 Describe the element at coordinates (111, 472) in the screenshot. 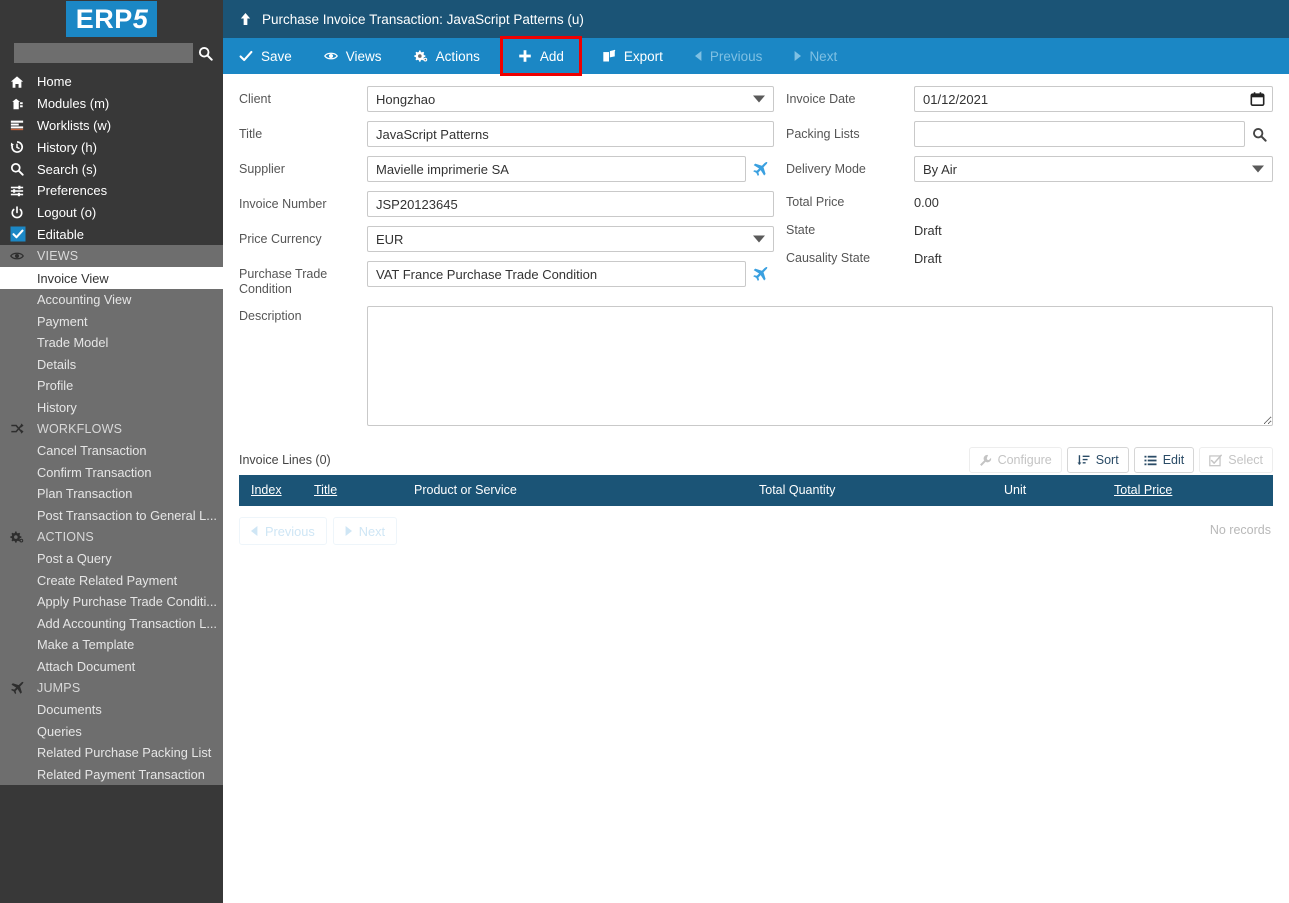

I see `sidebar-item-confirm-transaction: Confirm Transaction` at that location.